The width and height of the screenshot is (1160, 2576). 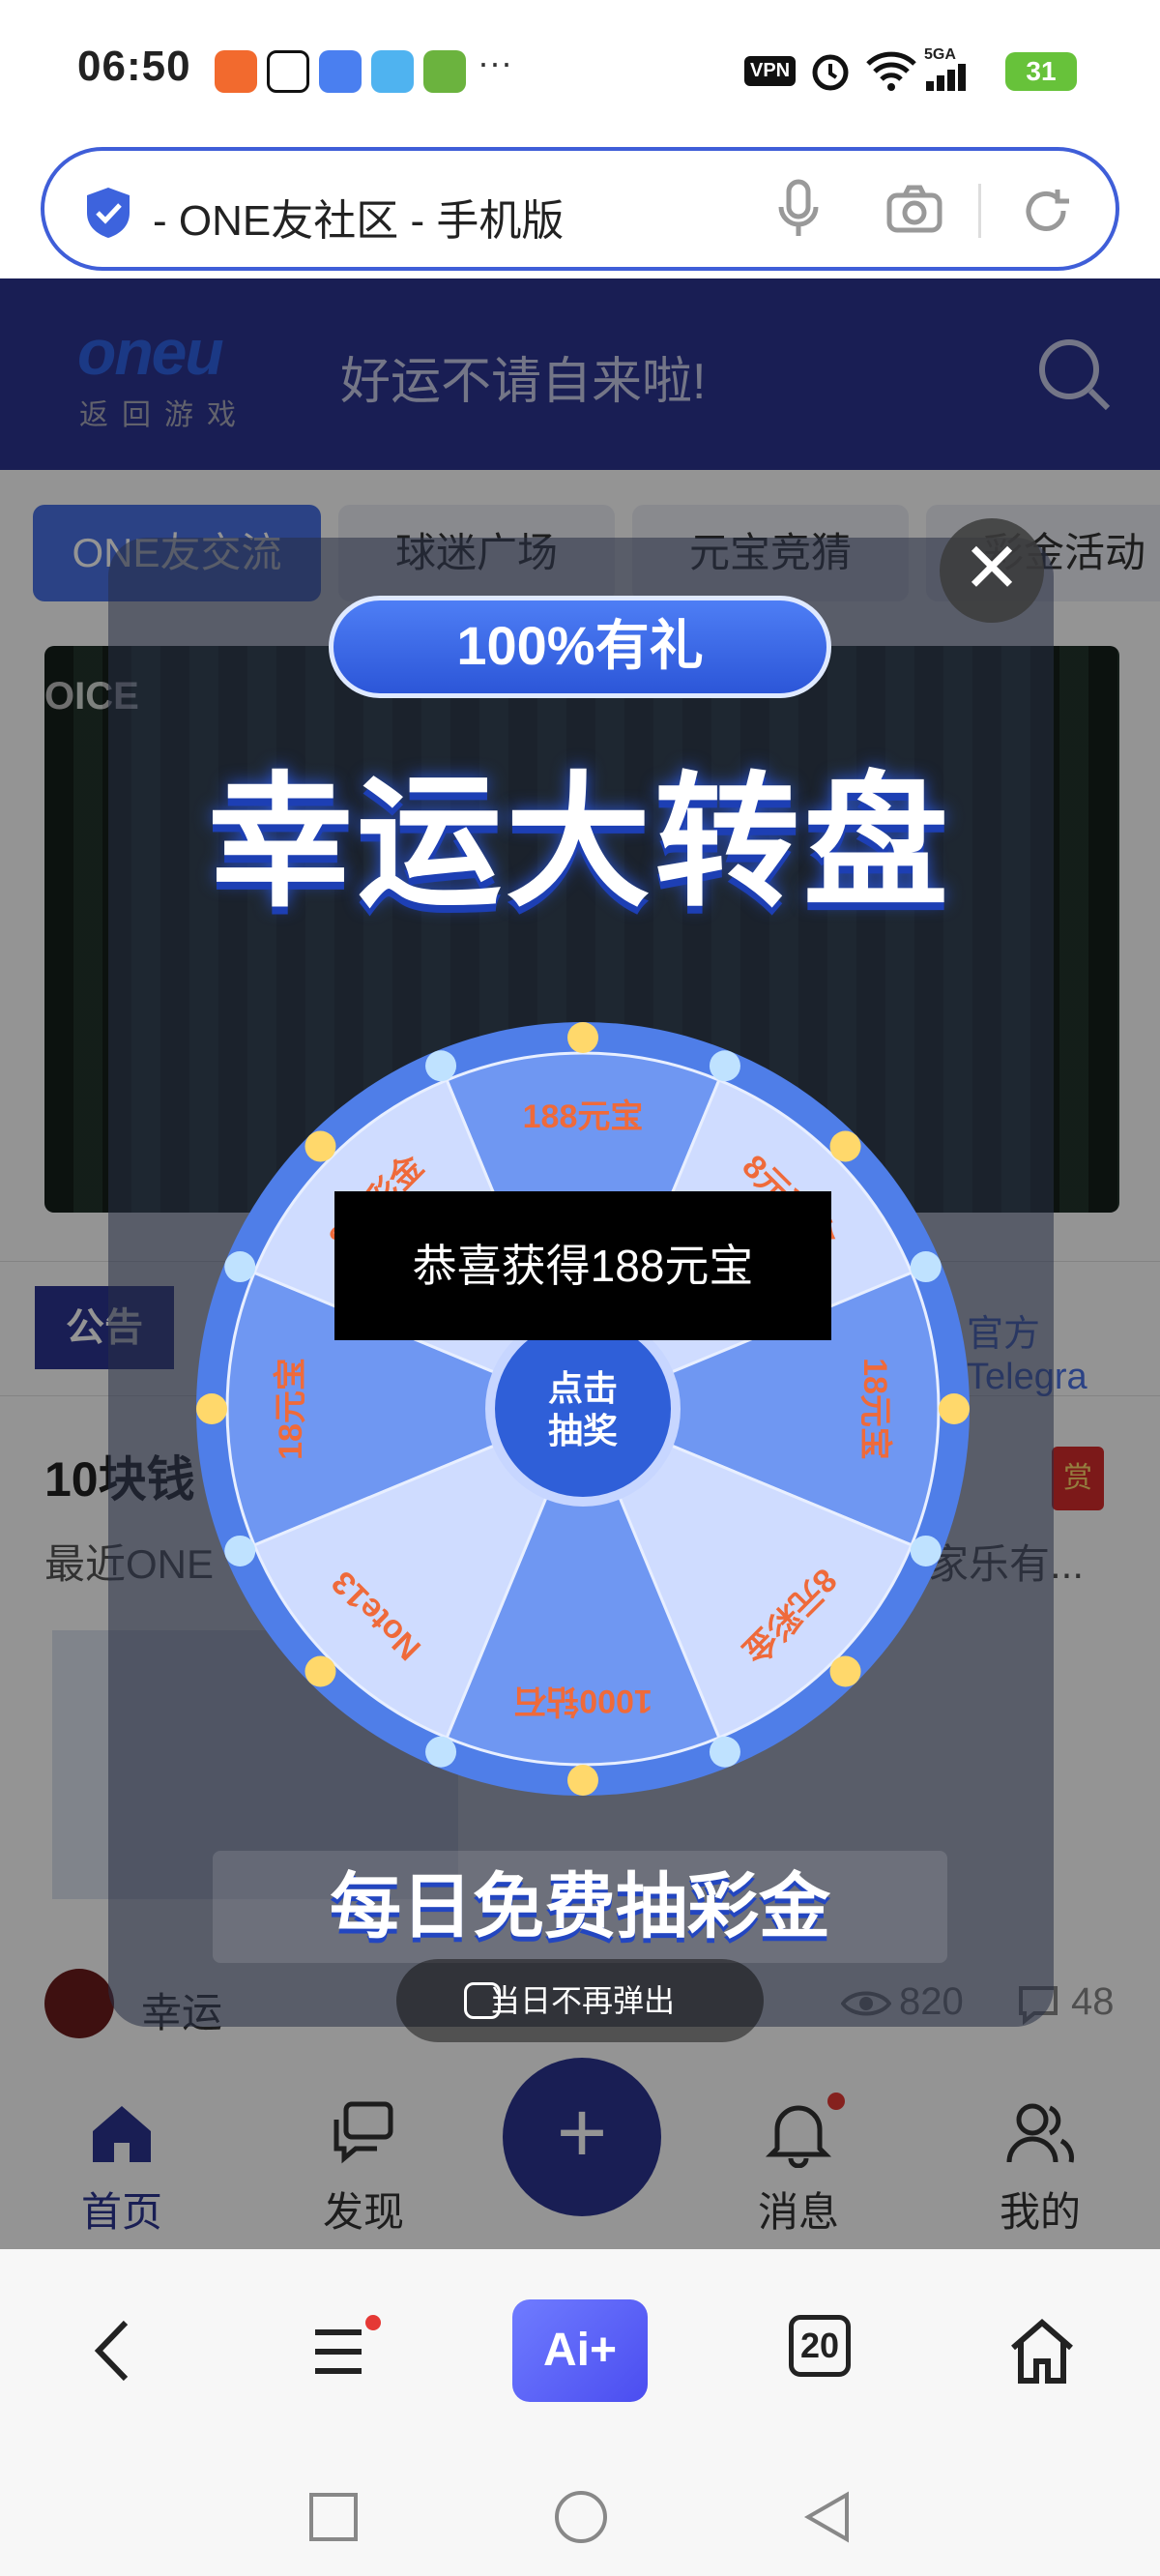 What do you see at coordinates (236, 71) in the screenshot?
I see `app-notification-icon` at bounding box center [236, 71].